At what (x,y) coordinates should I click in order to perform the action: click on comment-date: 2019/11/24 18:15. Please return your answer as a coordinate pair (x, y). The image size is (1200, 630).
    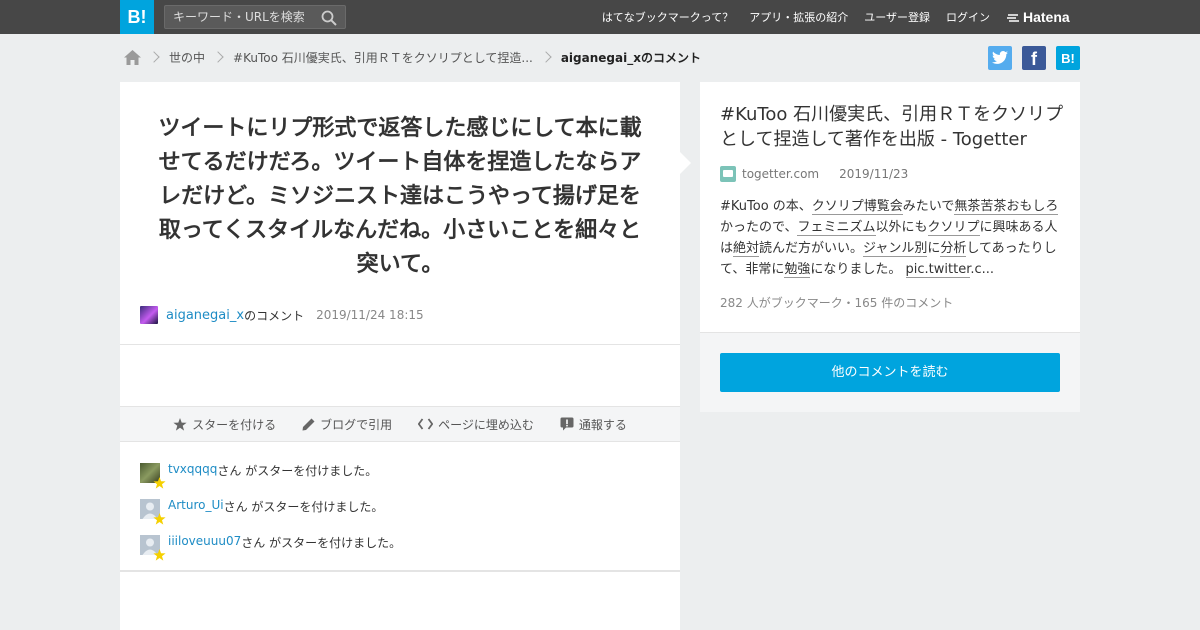
    Looking at the image, I should click on (370, 315).